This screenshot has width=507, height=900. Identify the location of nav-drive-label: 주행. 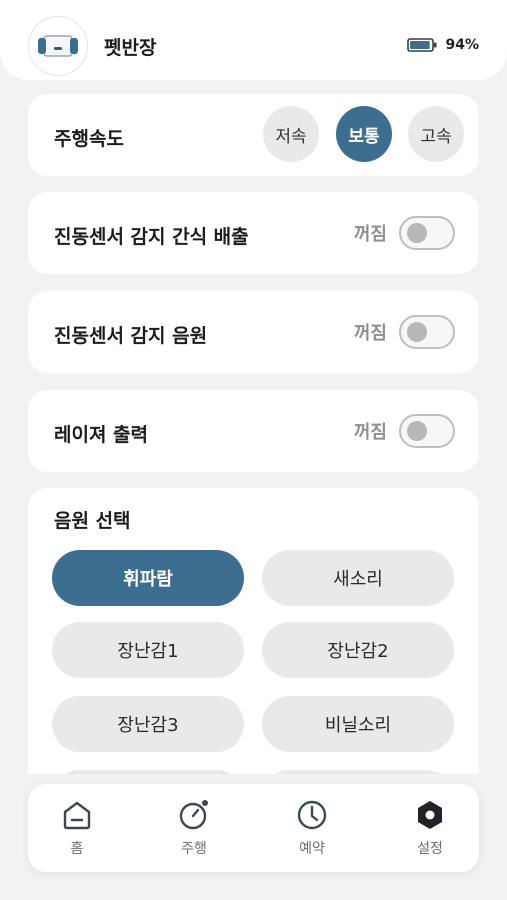
(194, 849).